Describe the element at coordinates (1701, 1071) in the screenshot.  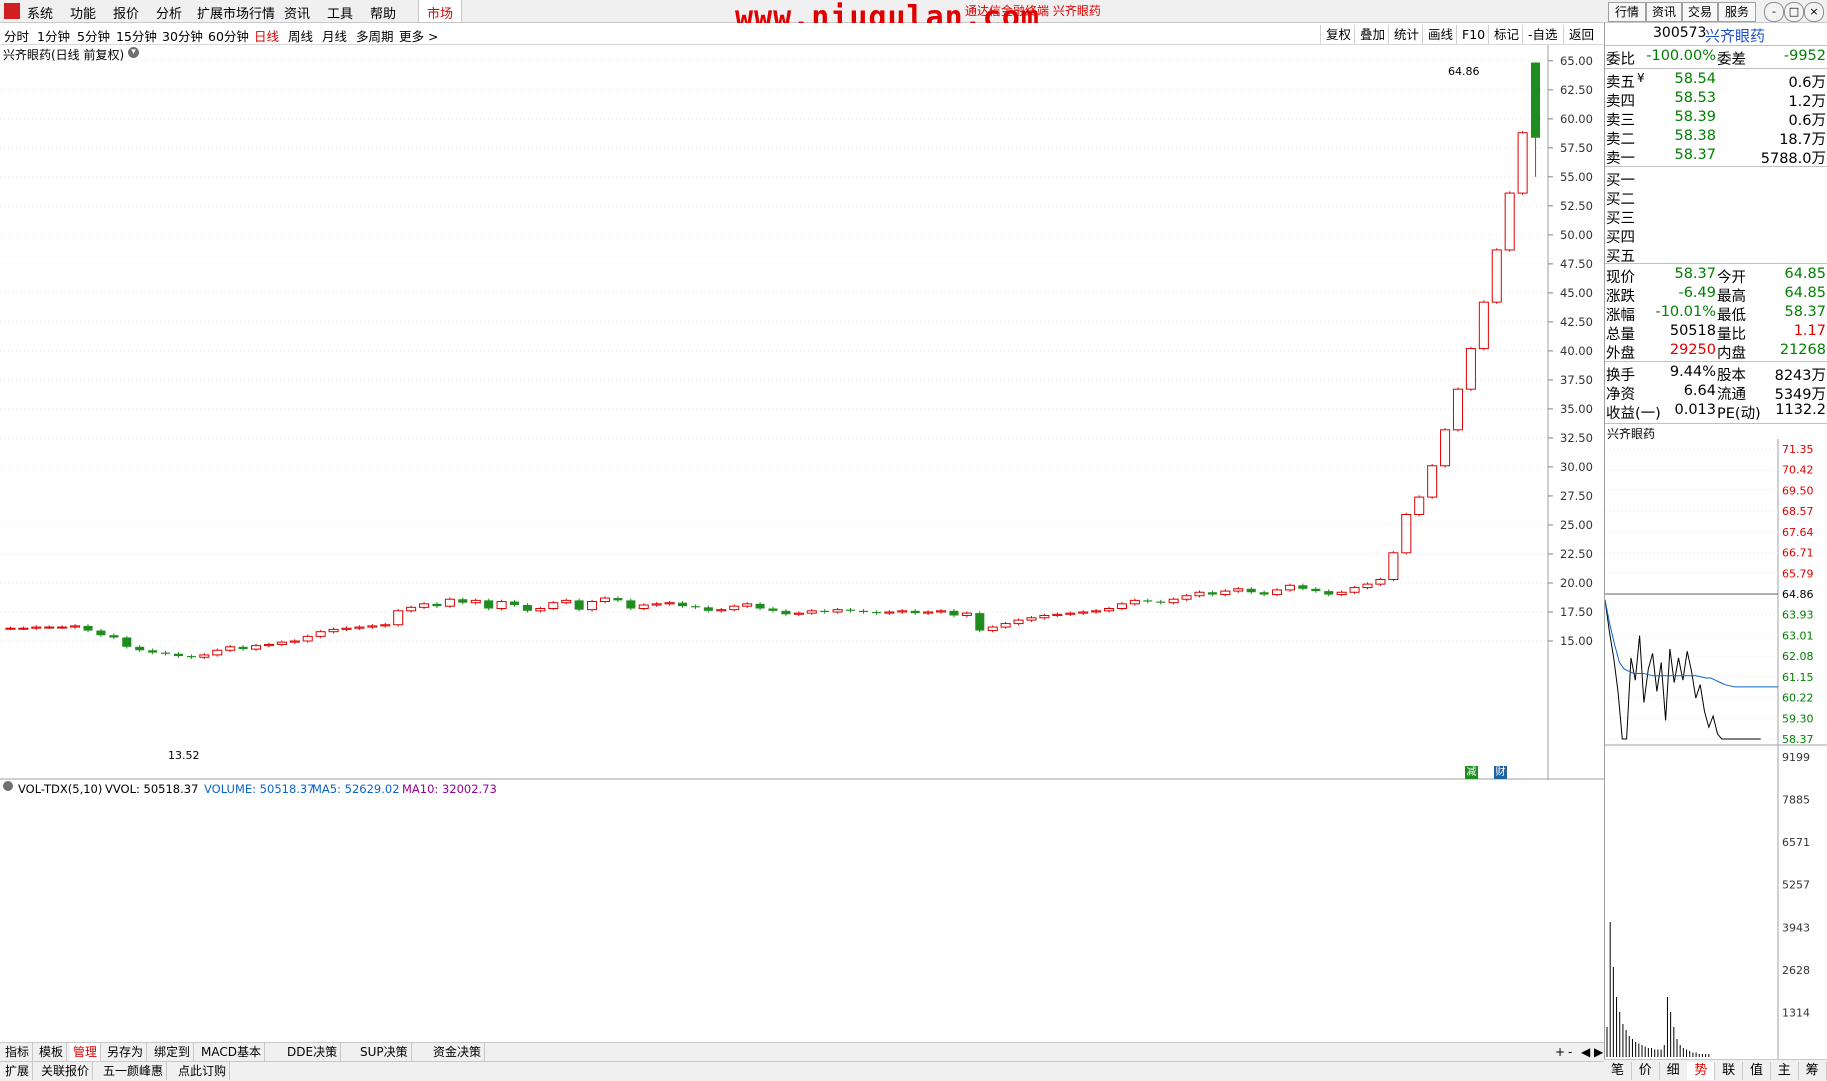
I see `intraday-tab-3: 势` at that location.